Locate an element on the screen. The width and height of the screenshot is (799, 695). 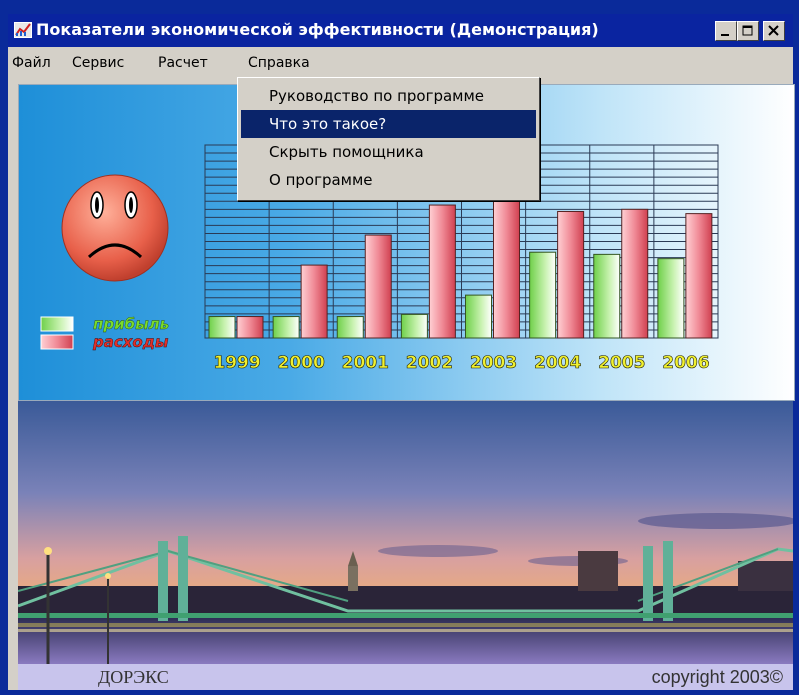
chart-bars is located at coordinates (460, 261).